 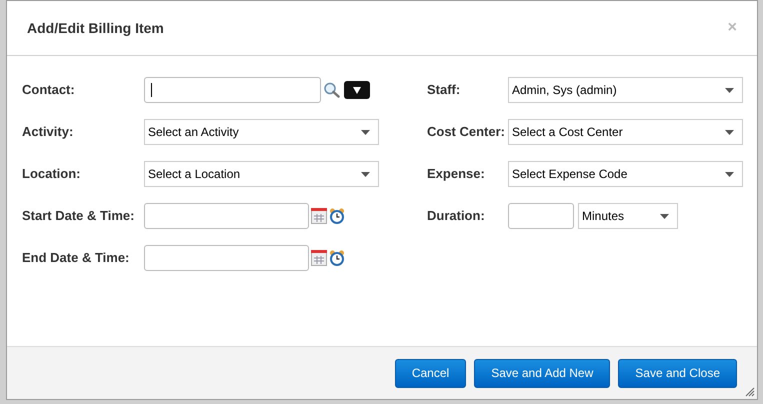 What do you see at coordinates (628, 216) in the screenshot?
I see `select-field: Minutes` at bounding box center [628, 216].